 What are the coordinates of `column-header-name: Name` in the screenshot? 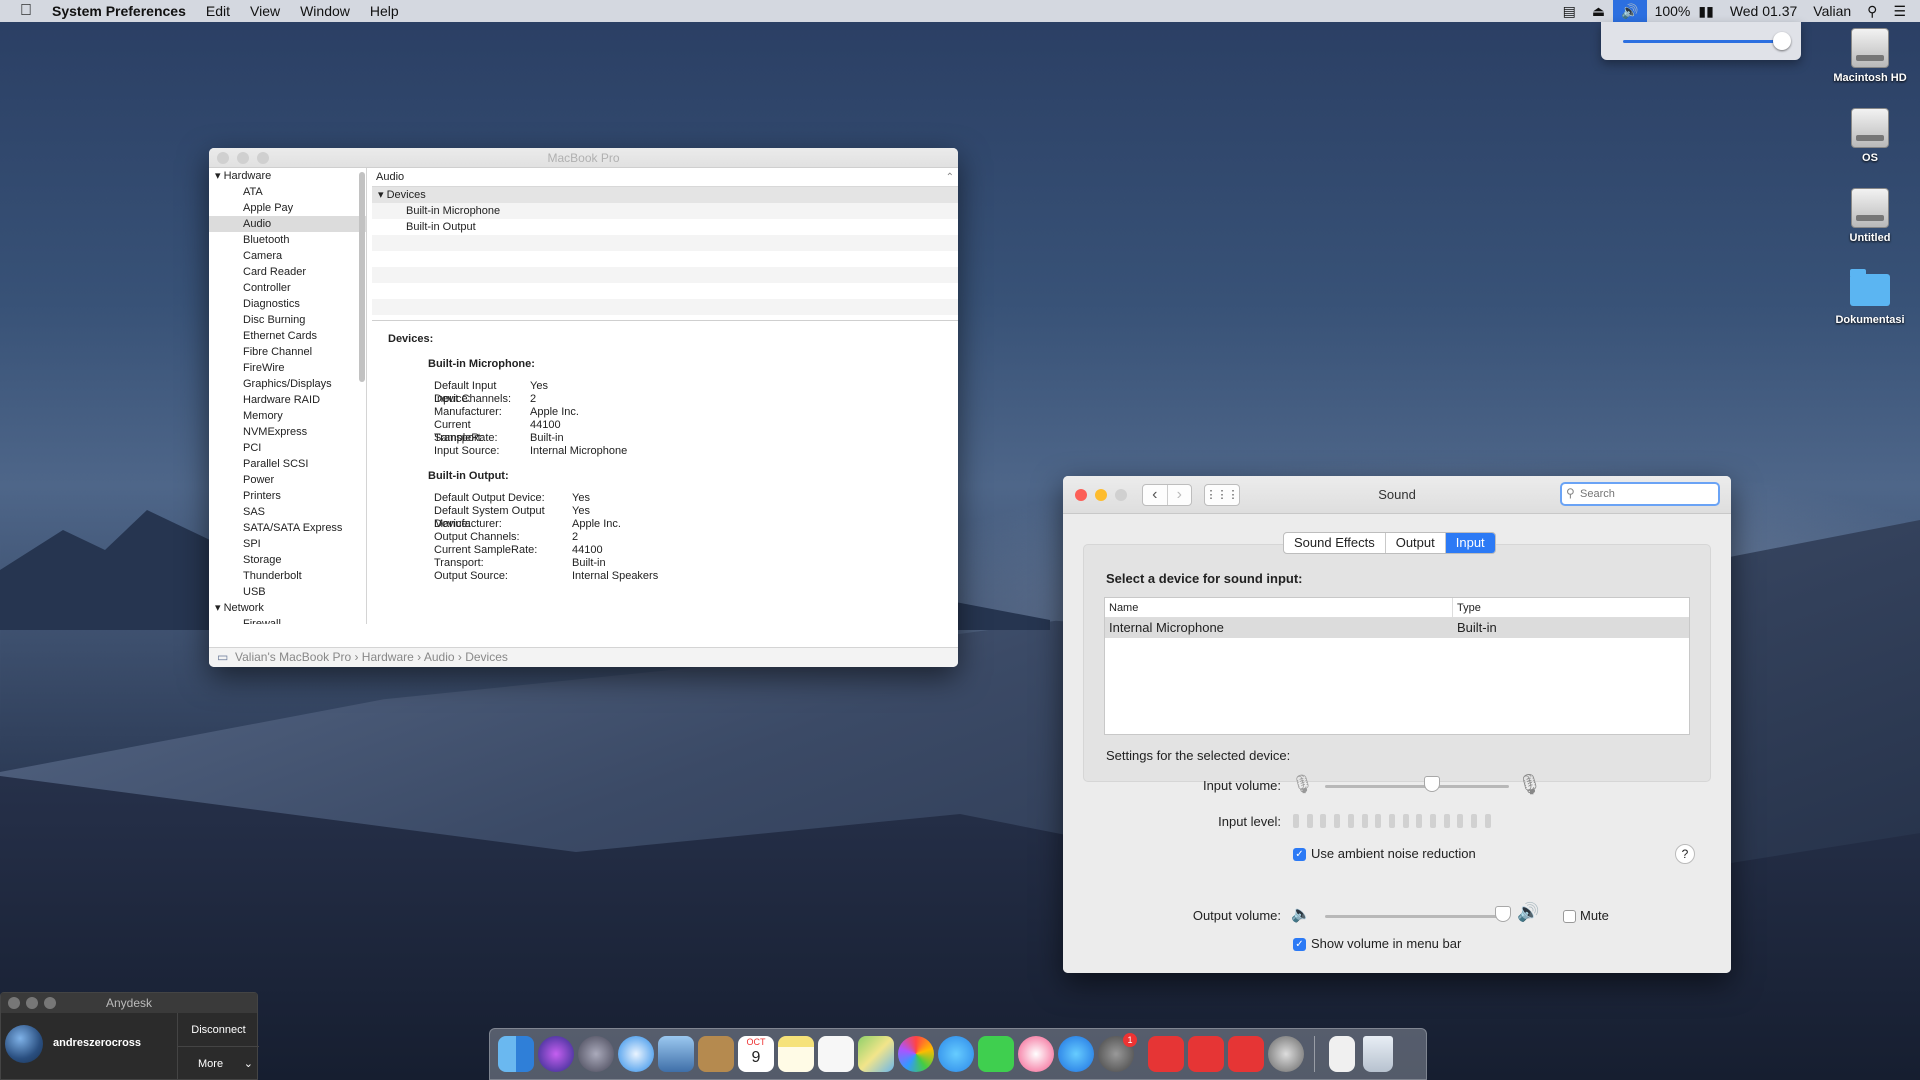 It's located at (1279, 607).